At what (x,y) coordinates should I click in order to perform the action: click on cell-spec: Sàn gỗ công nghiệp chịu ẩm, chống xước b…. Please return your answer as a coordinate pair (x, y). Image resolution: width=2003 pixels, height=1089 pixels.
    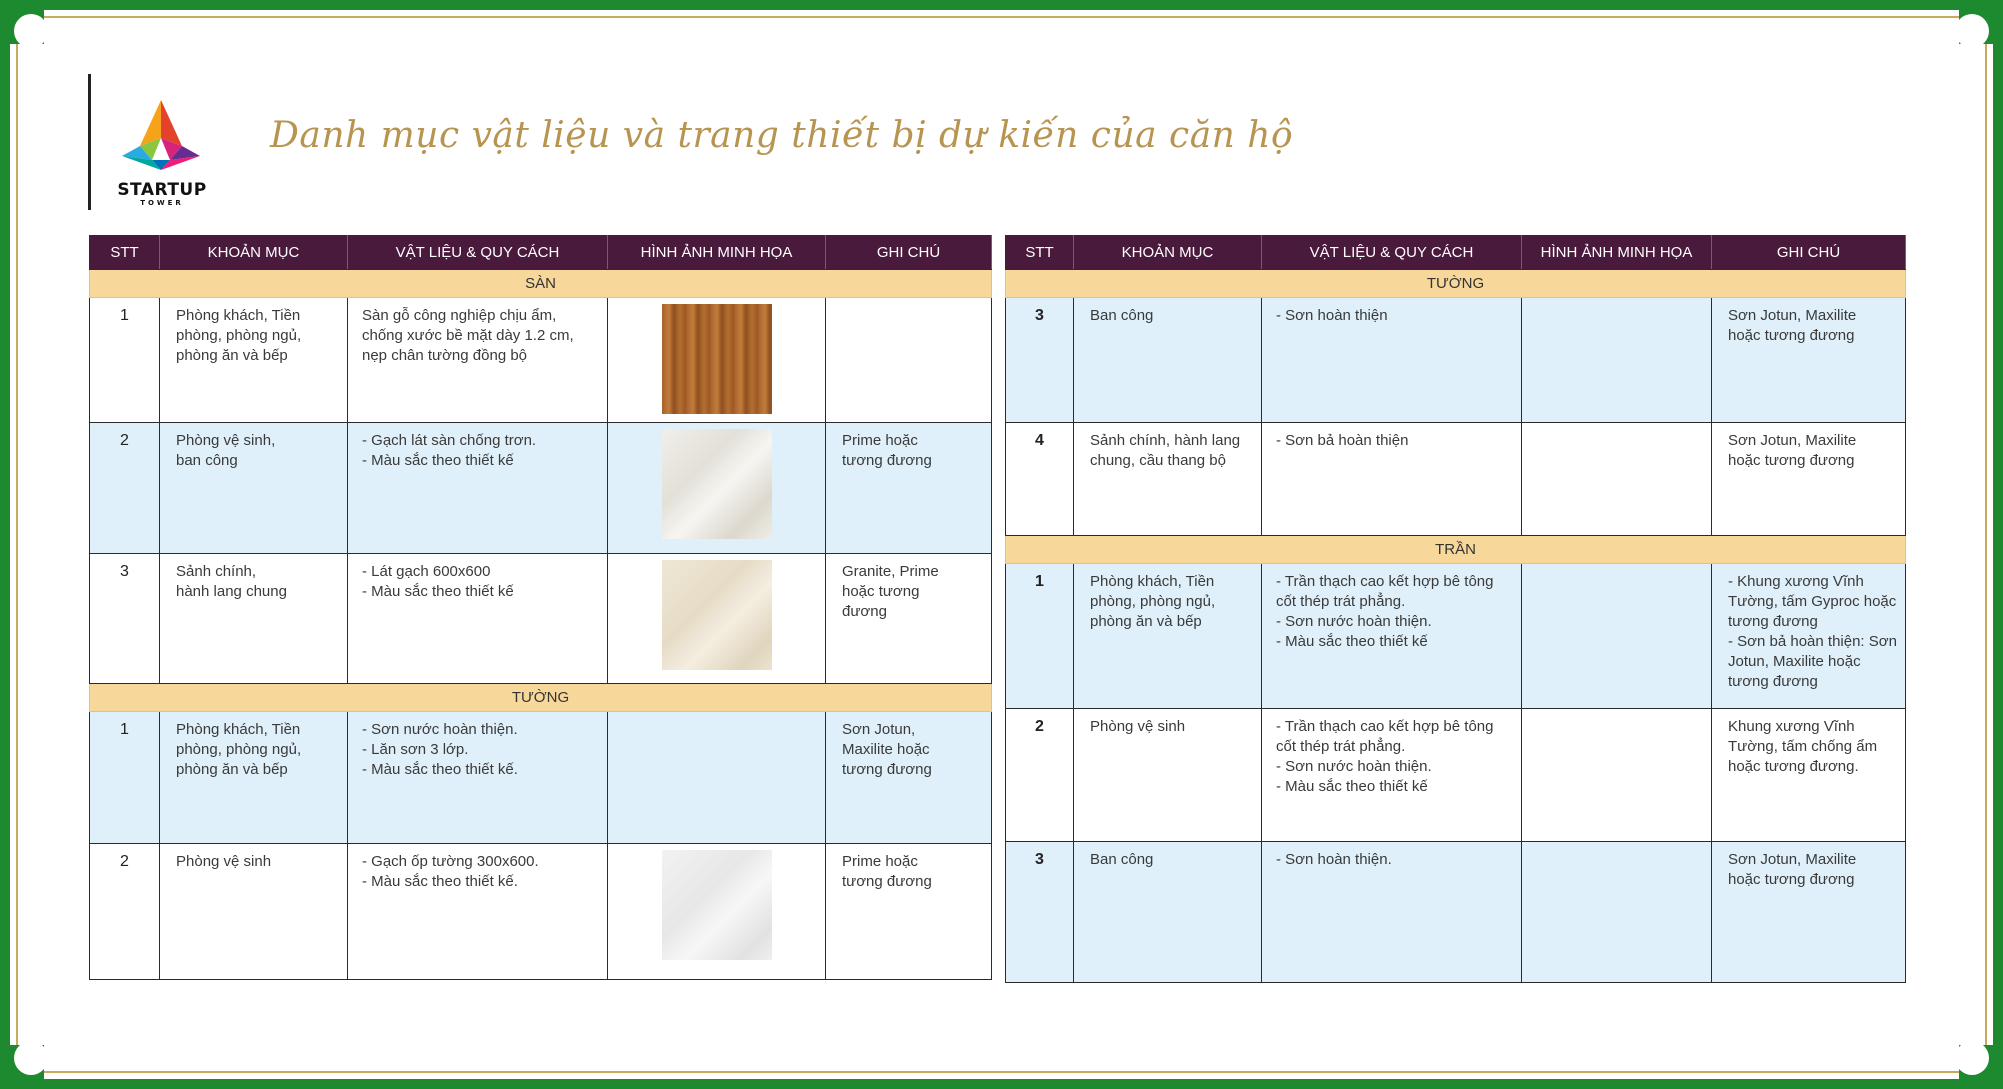
    Looking at the image, I should click on (477, 360).